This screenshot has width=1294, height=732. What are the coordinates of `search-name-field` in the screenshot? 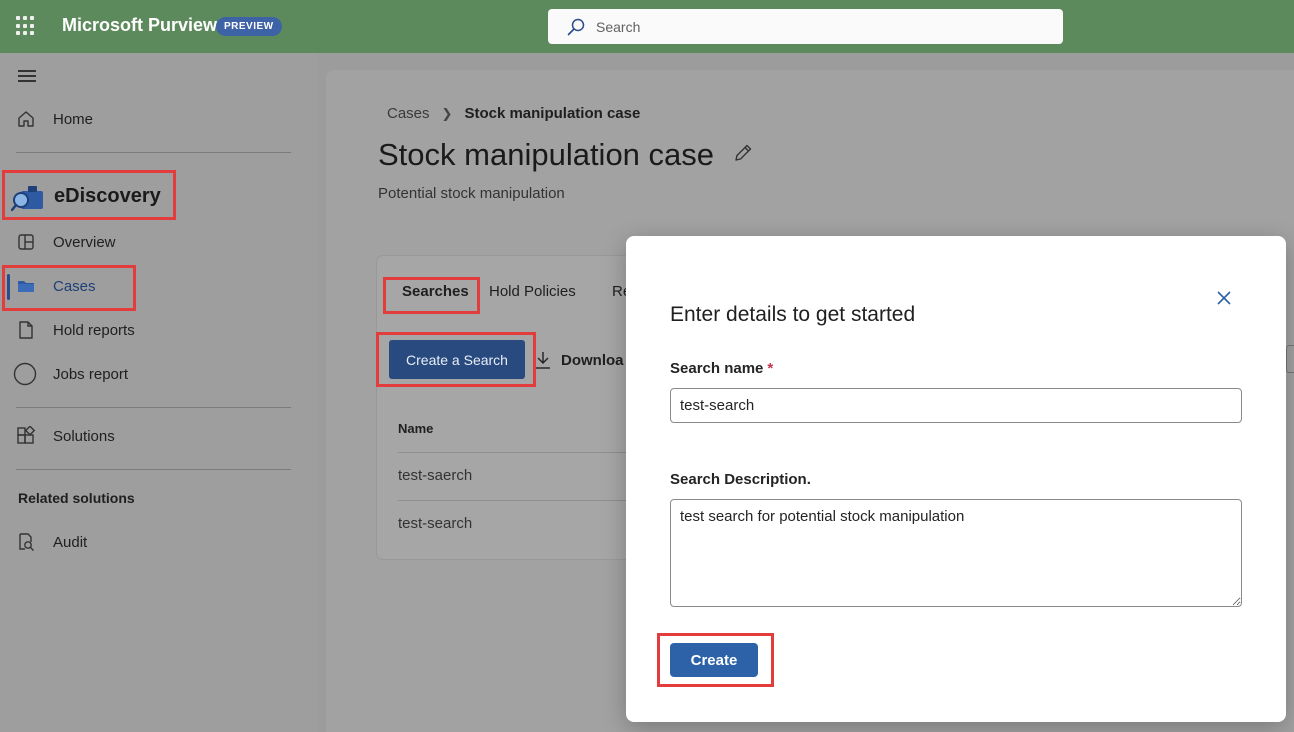 It's located at (956, 405).